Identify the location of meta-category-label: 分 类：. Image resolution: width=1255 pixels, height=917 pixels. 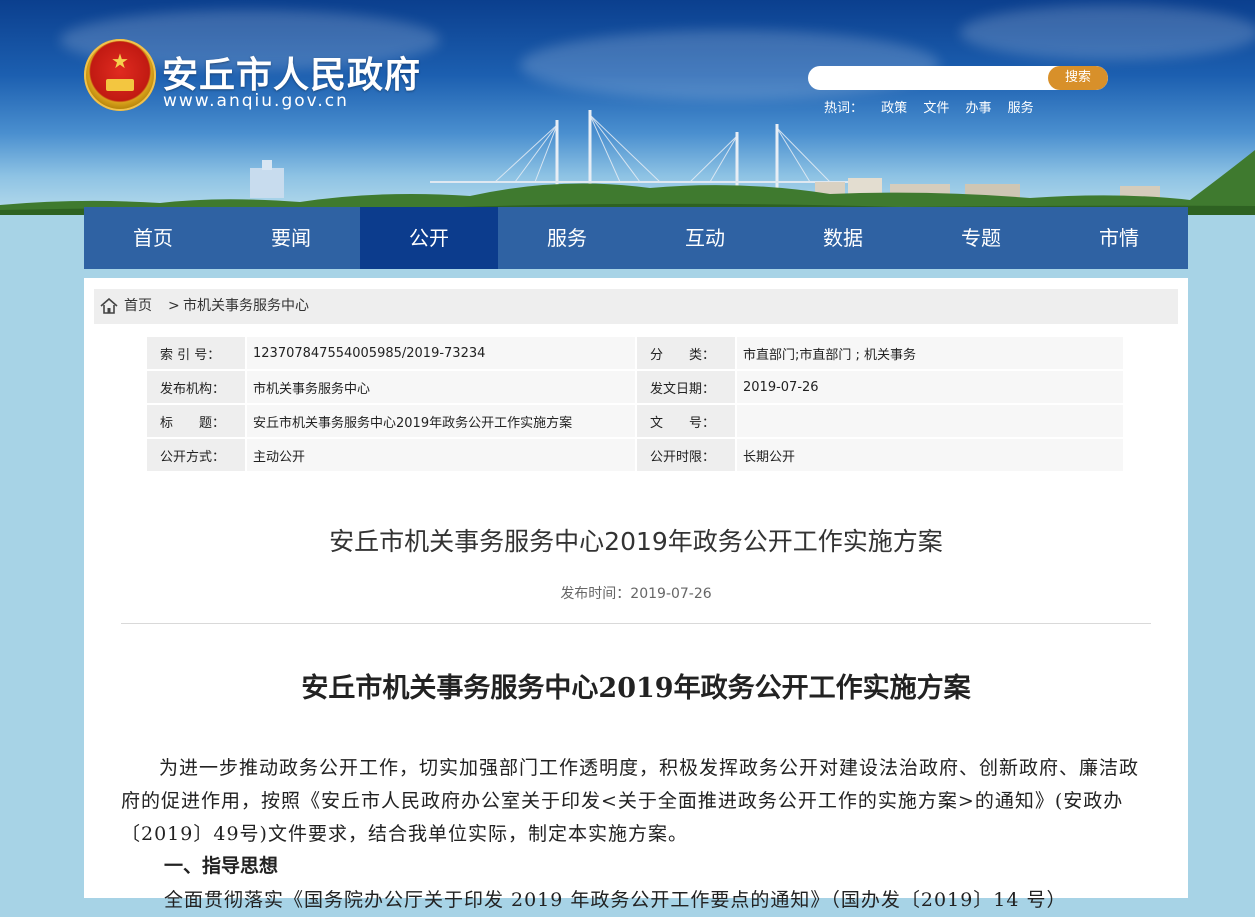
(685, 353).